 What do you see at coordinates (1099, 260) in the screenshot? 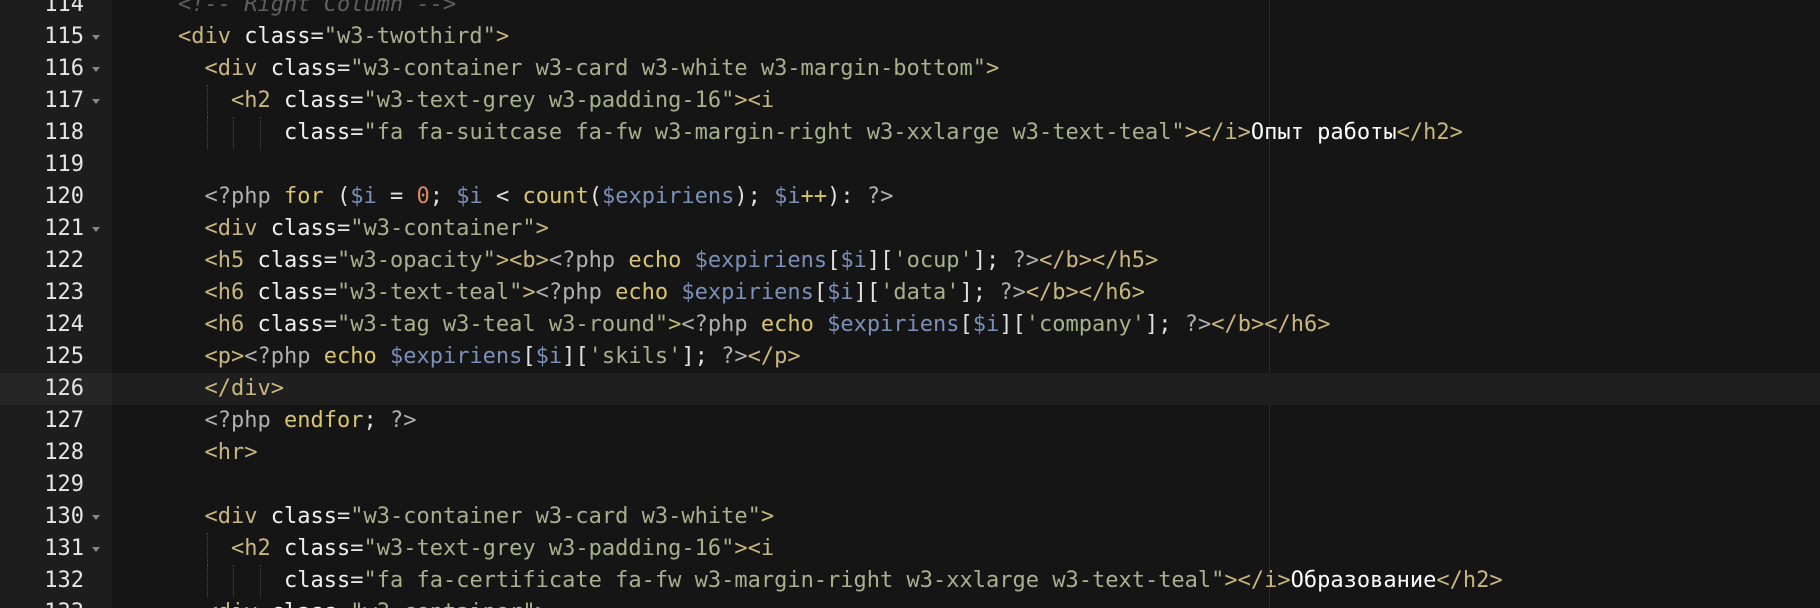
I see `code-token: </b></h5>` at bounding box center [1099, 260].